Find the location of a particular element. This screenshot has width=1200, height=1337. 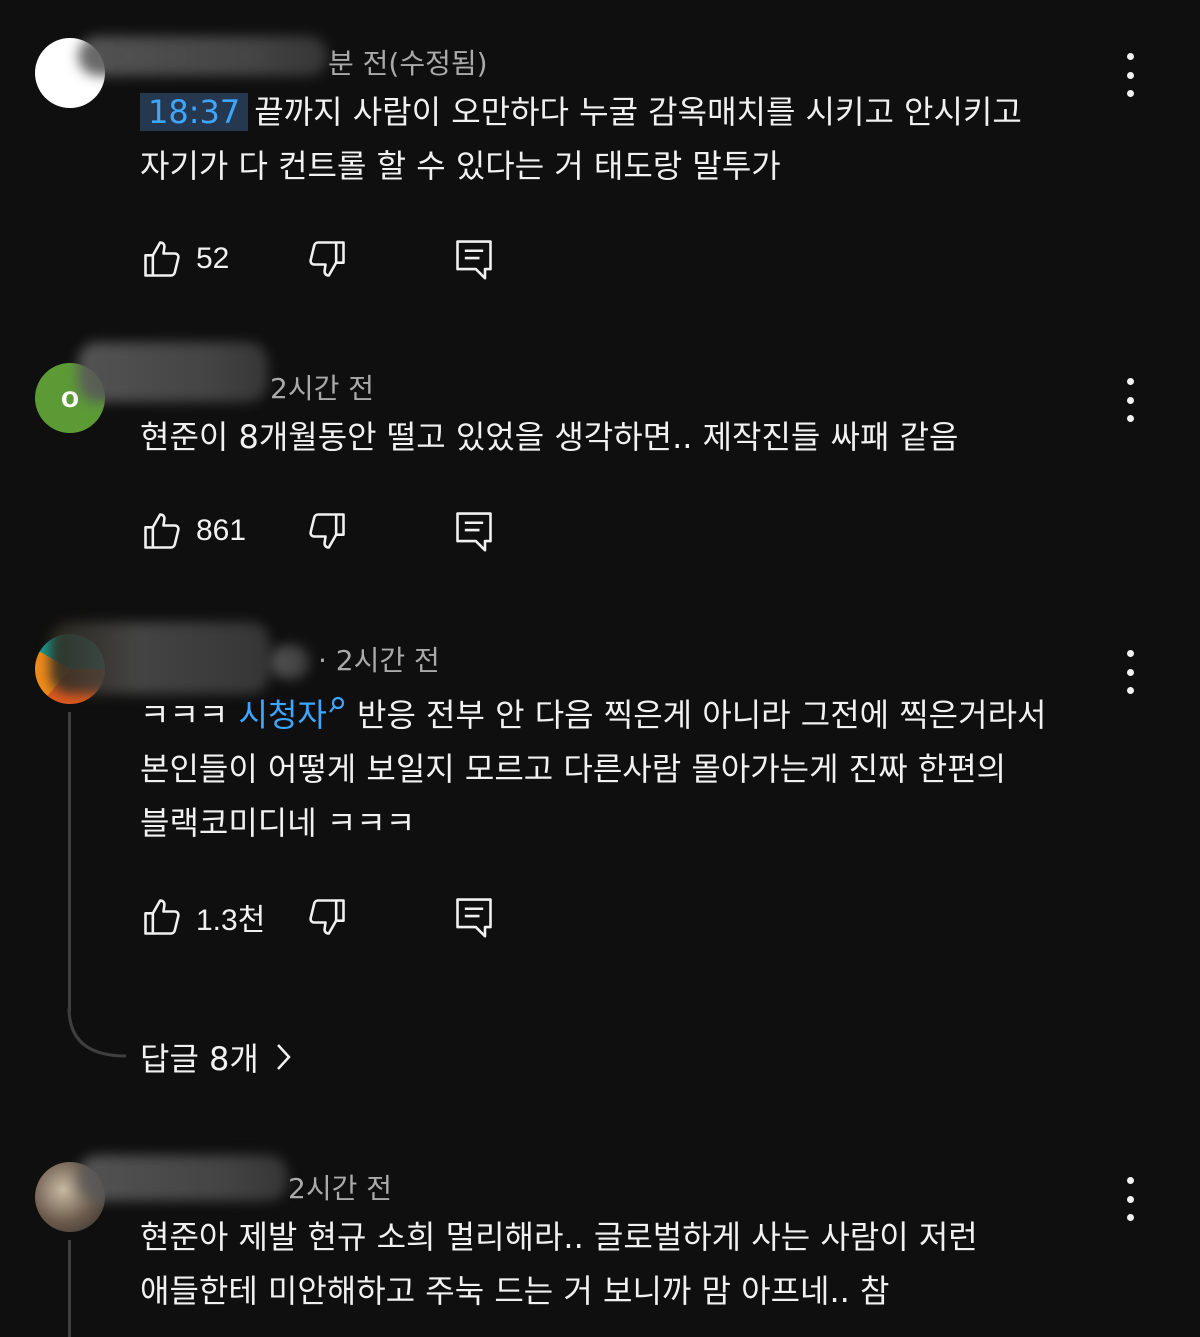

comment-text: 현준이 8개월동안 떨고 있었을 생각하면.. 제작진들 싸패 같음 is located at coordinates (610, 437).